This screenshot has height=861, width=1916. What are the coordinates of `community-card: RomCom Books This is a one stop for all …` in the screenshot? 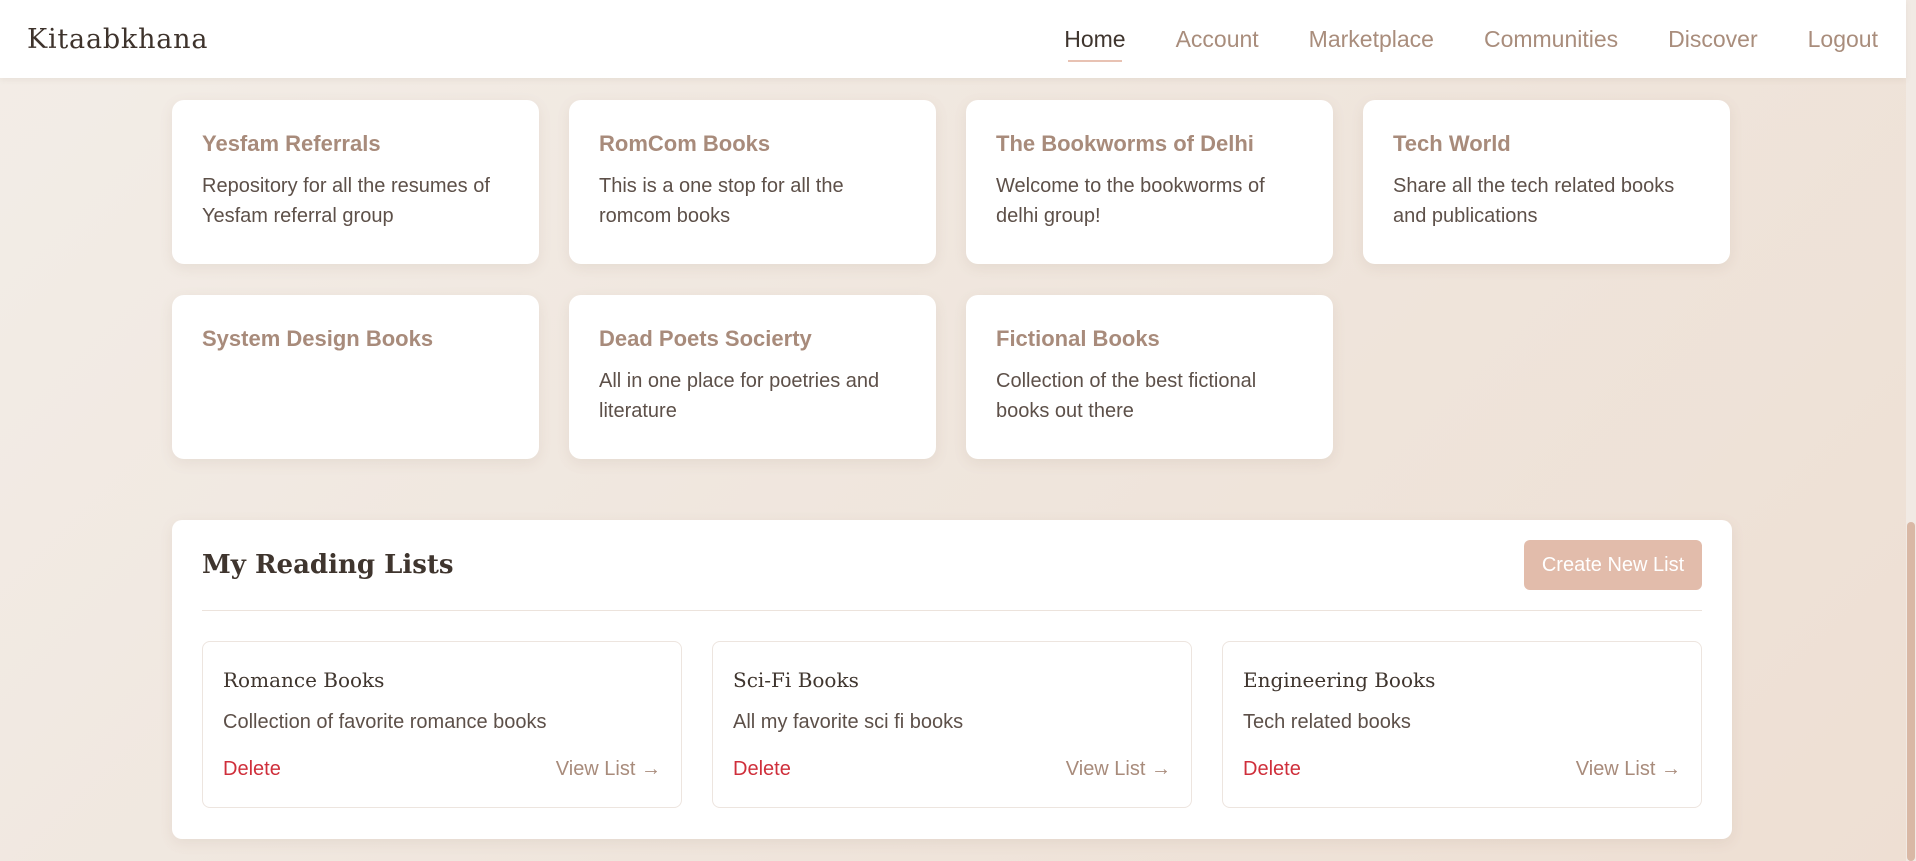 It's located at (752, 182).